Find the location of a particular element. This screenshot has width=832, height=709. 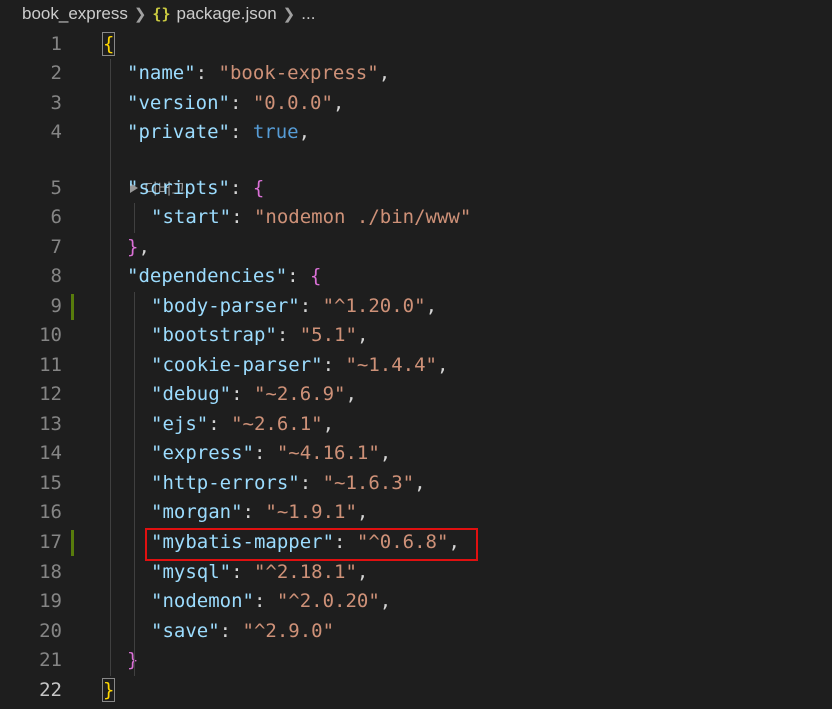

code-text: "ejs": "~2.6.1", is located at coordinates (242, 424).